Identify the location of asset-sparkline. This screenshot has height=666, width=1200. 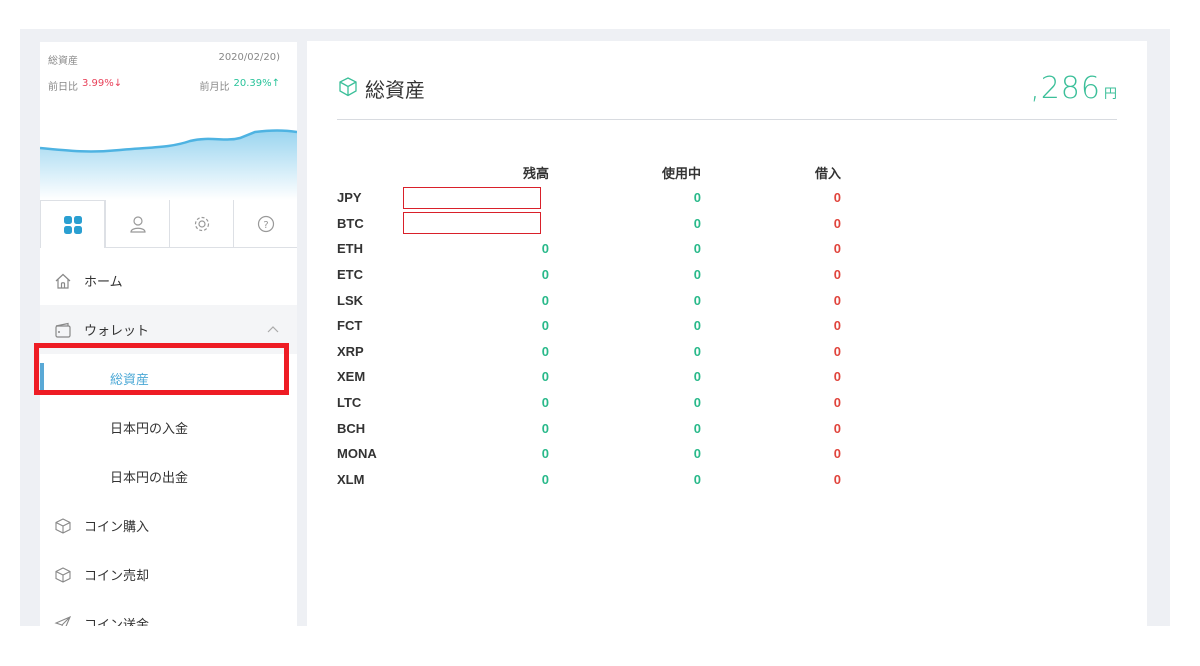
(168, 164).